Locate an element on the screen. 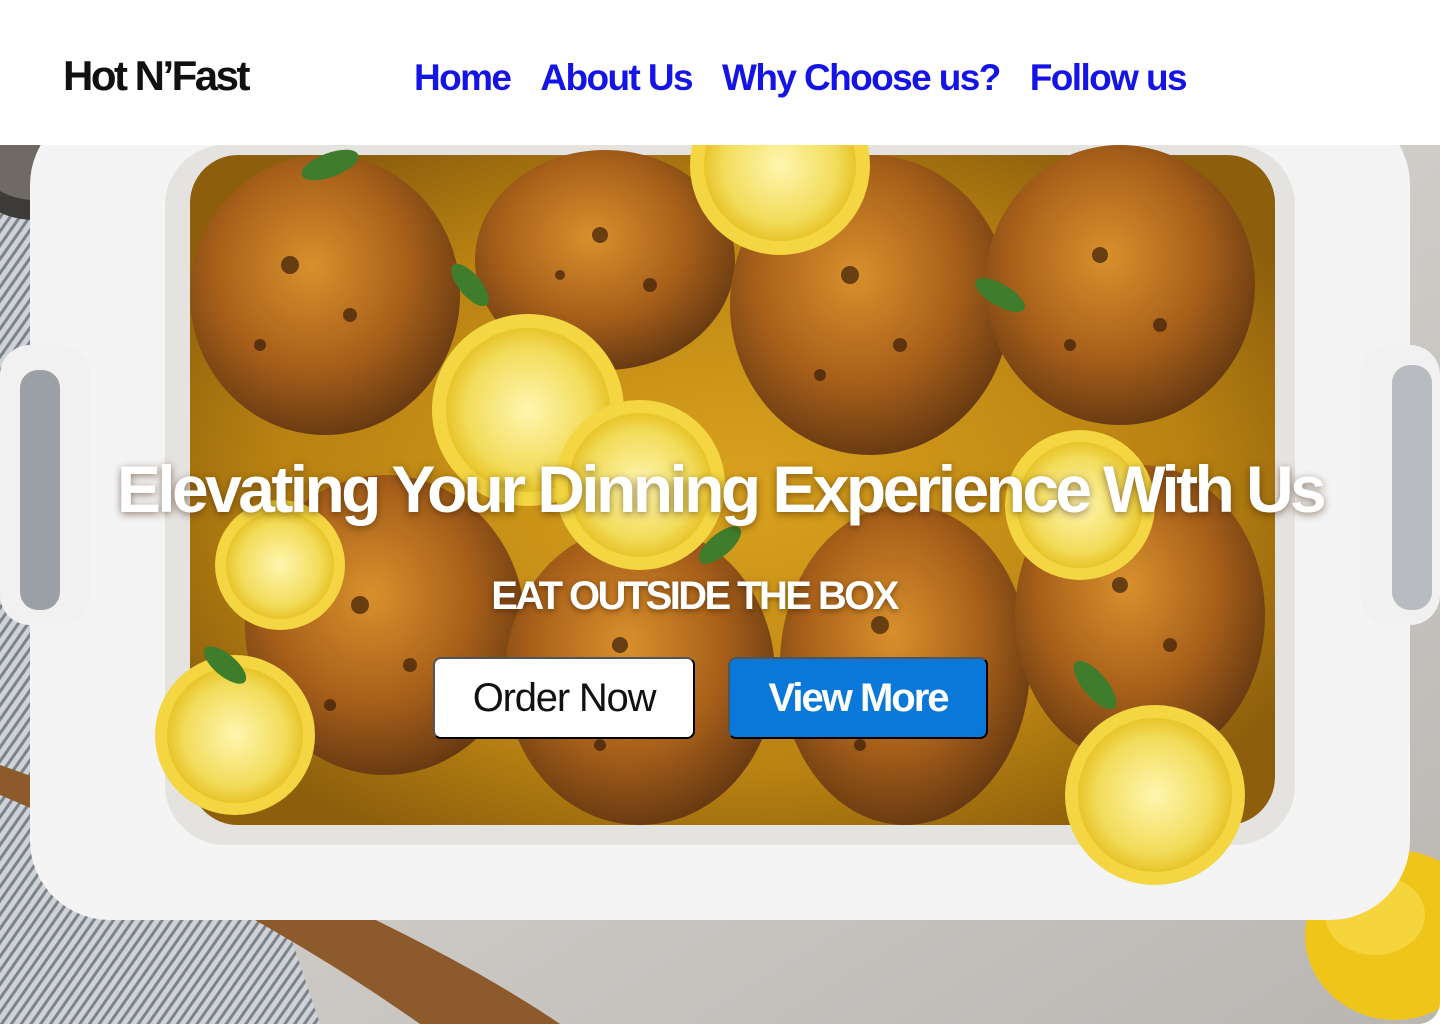 The height and width of the screenshot is (1024, 1440). hero-tagline: EAT OUTSIDE THE BOX is located at coordinates (695, 596).